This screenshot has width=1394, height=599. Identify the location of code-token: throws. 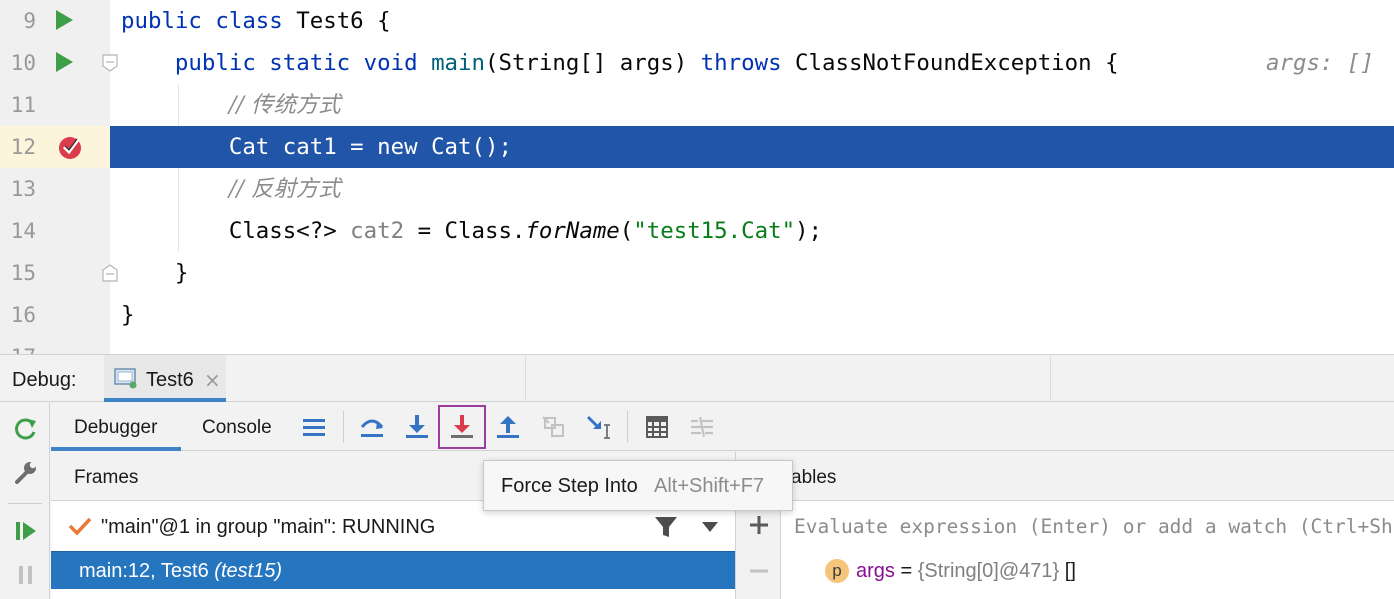
(748, 63).